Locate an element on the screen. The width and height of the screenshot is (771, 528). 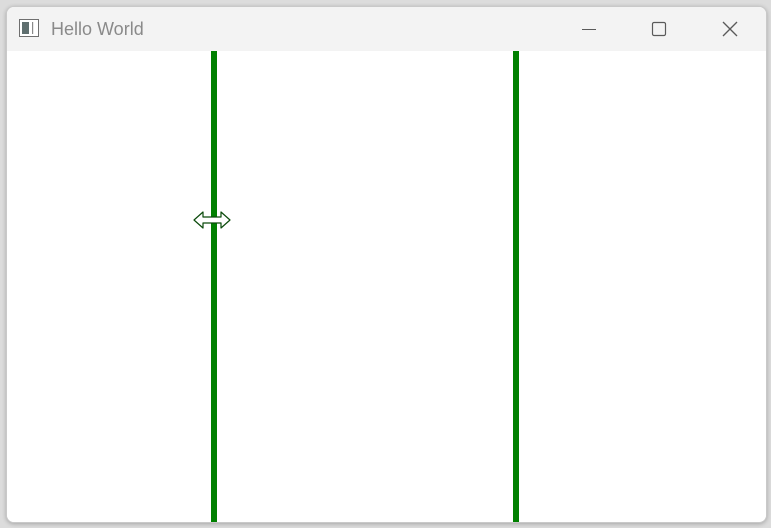
maximize-icon is located at coordinates (659, 29).